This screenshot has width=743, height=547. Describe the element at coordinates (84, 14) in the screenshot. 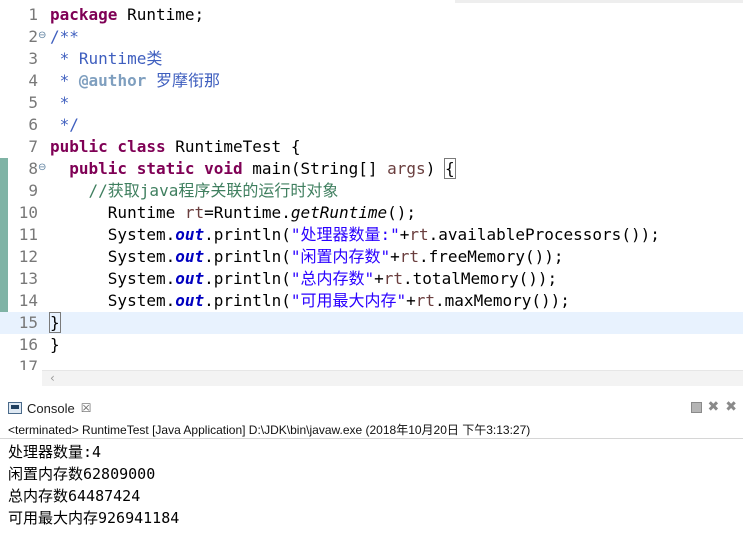

I see `keyword: package` at that location.